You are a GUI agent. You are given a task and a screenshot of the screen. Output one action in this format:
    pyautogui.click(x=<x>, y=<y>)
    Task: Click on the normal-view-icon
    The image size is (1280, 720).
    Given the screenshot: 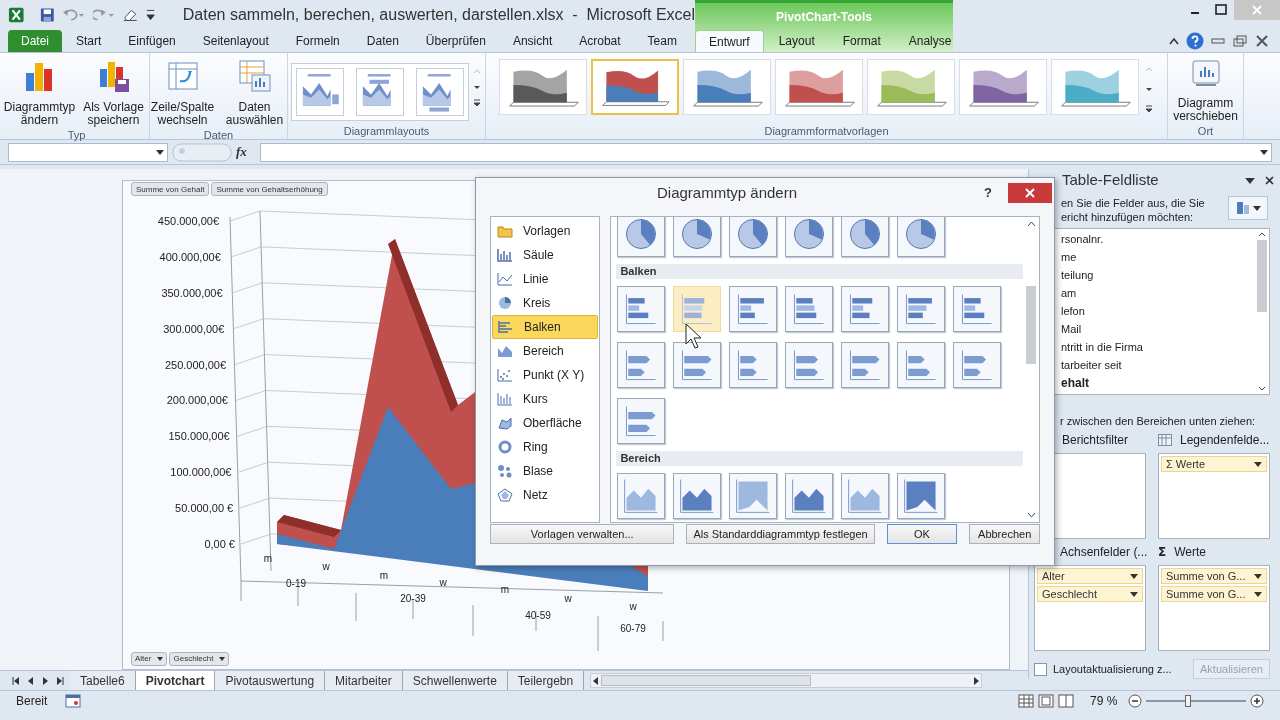 What is the action you would take?
    pyautogui.click(x=1026, y=700)
    